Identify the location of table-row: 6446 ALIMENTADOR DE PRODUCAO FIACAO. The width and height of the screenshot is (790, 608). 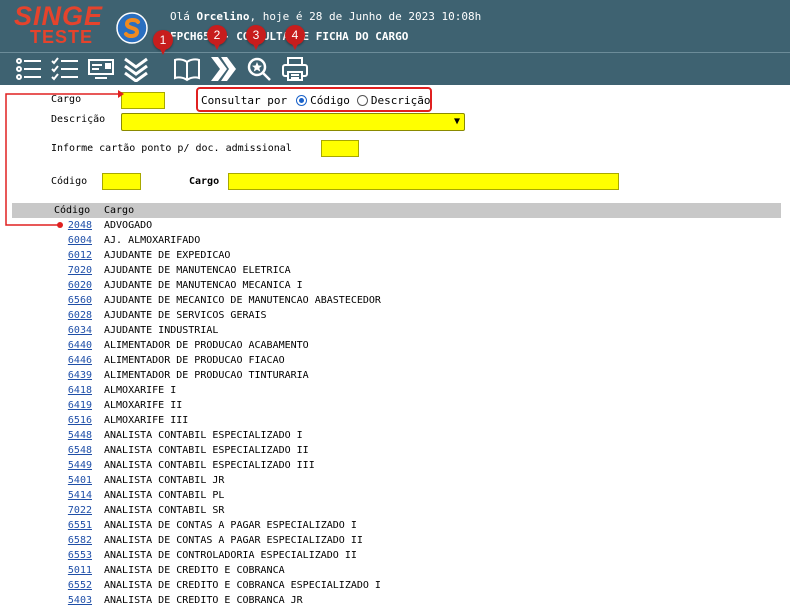
(396, 361).